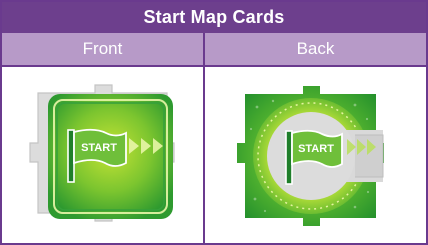 Image resolution: width=428 pixels, height=245 pixels. I want to click on table-title: Start Map Cards, so click(214, 17).